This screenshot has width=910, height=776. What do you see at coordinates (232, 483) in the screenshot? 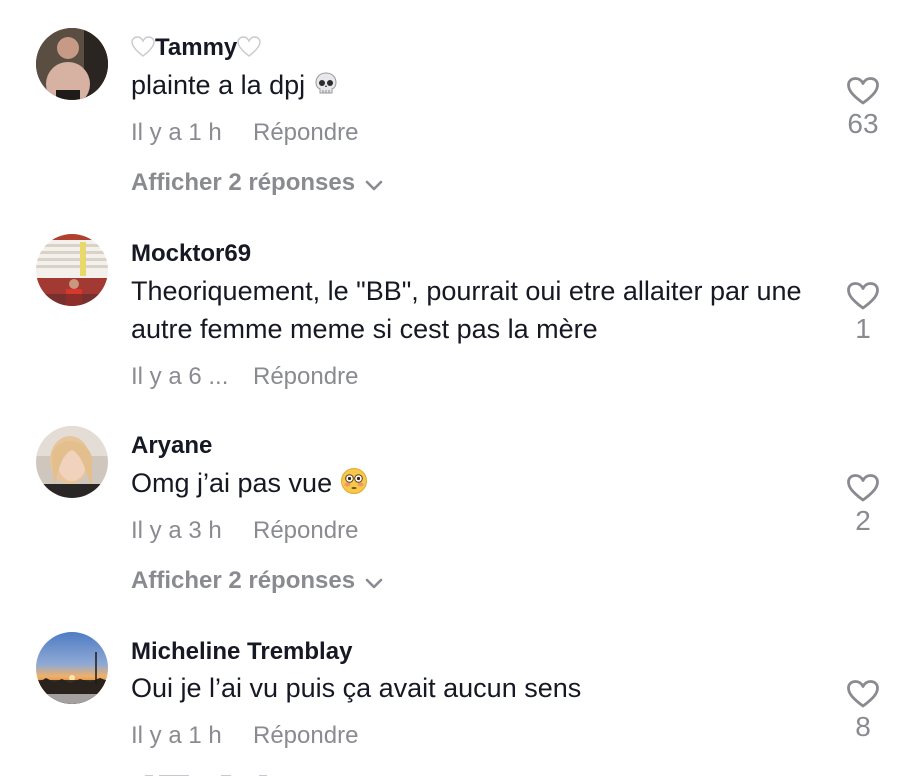
I see `comment-text: Omg j’ai pas vue` at bounding box center [232, 483].